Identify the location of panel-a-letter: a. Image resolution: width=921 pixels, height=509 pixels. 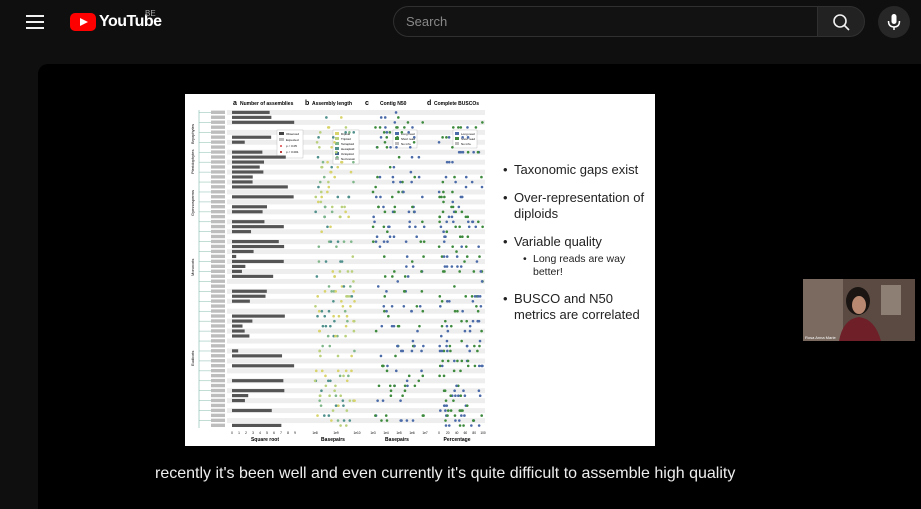
(235, 103).